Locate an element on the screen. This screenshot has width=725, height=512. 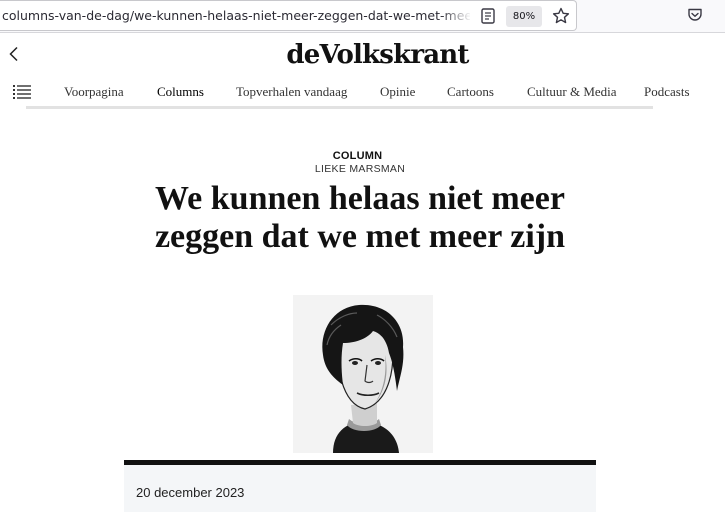
article-date: 20 december 2023 is located at coordinates (190, 492).